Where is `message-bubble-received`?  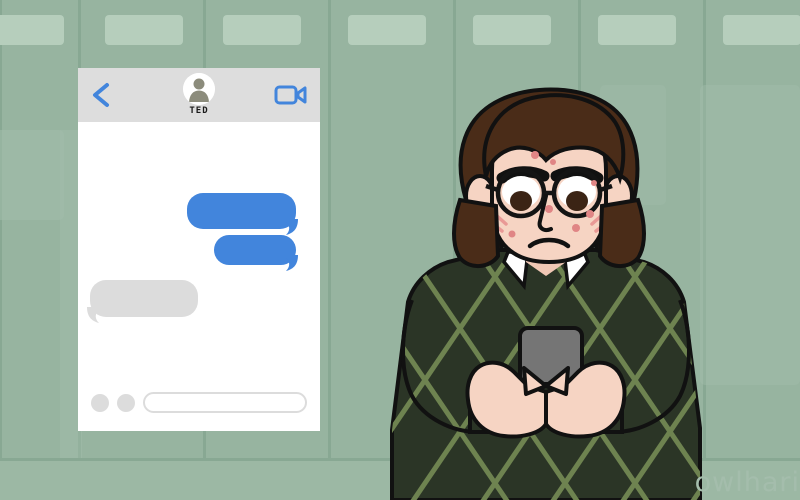 message-bubble-received is located at coordinates (144, 298).